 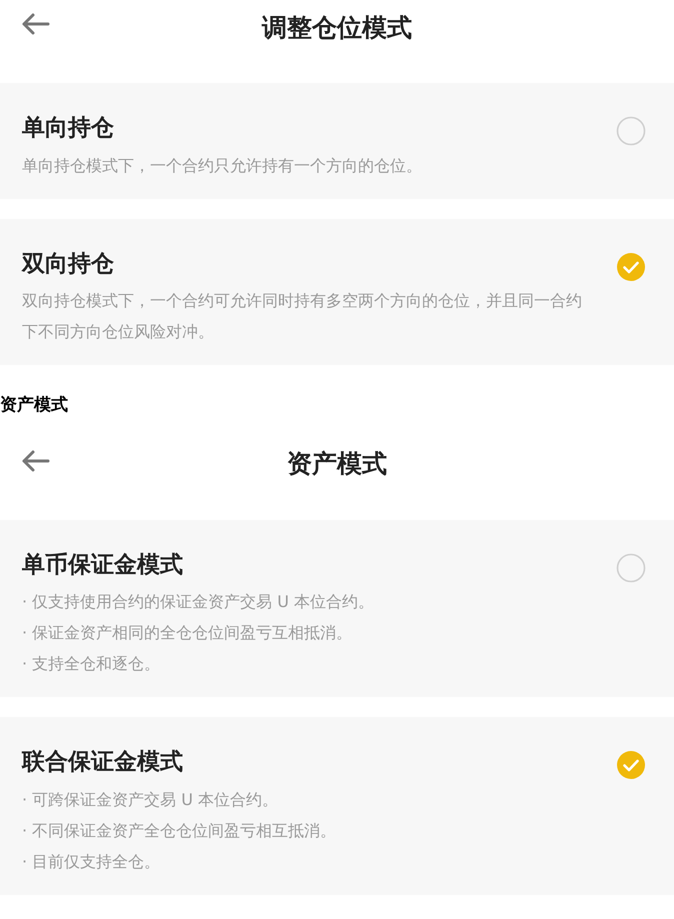 What do you see at coordinates (337, 28) in the screenshot?
I see `page-title: 调整仓位模式` at bounding box center [337, 28].